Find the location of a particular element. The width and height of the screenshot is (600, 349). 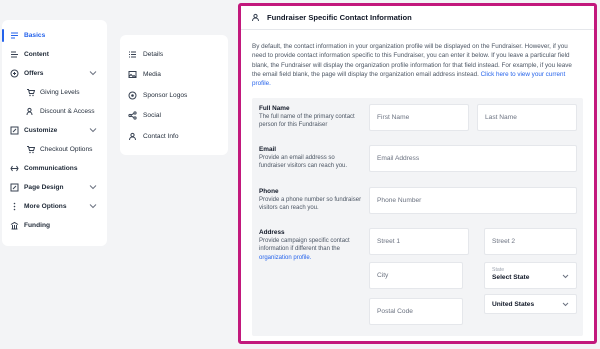

discount-icon is located at coordinates (30, 111).